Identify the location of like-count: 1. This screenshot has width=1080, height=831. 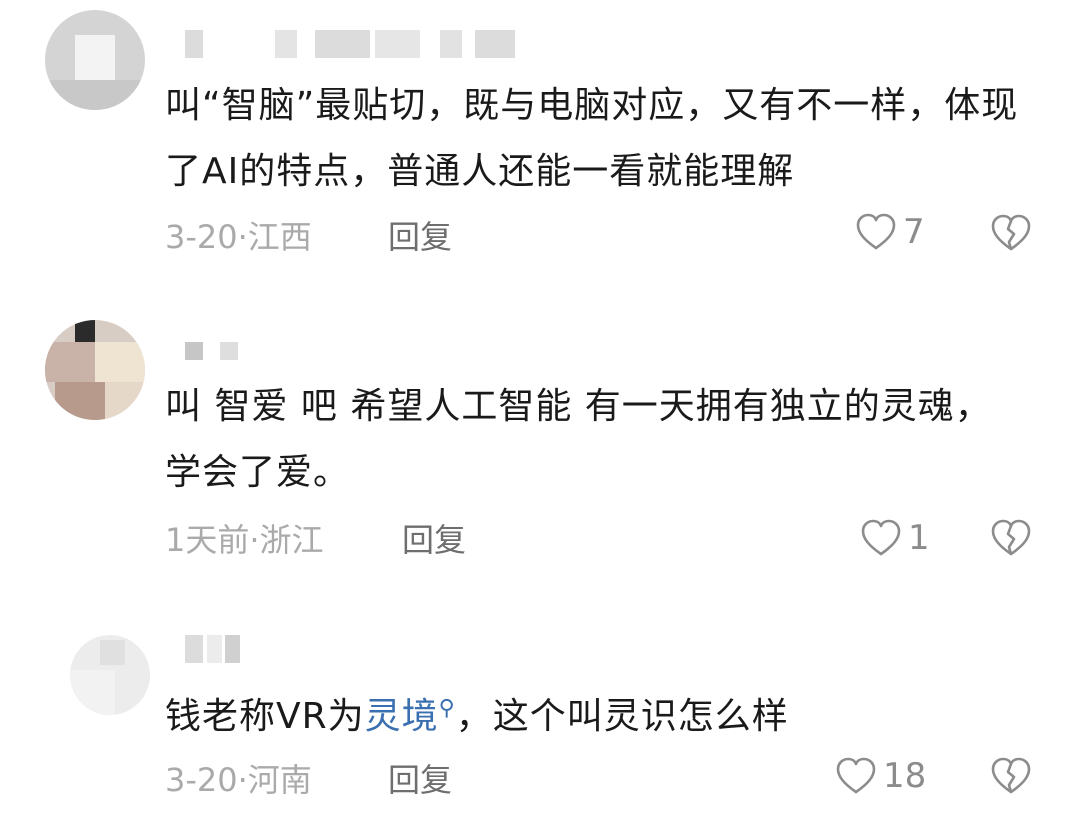
(919, 538).